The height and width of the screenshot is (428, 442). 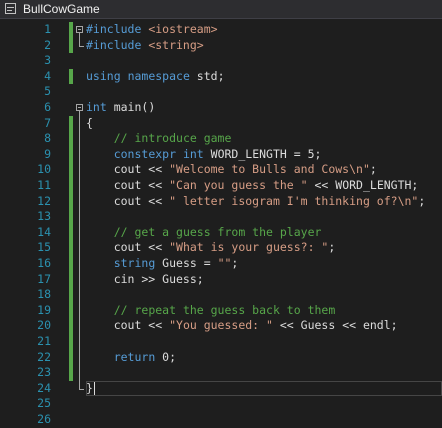 I want to click on line-number: 1, so click(x=47, y=29).